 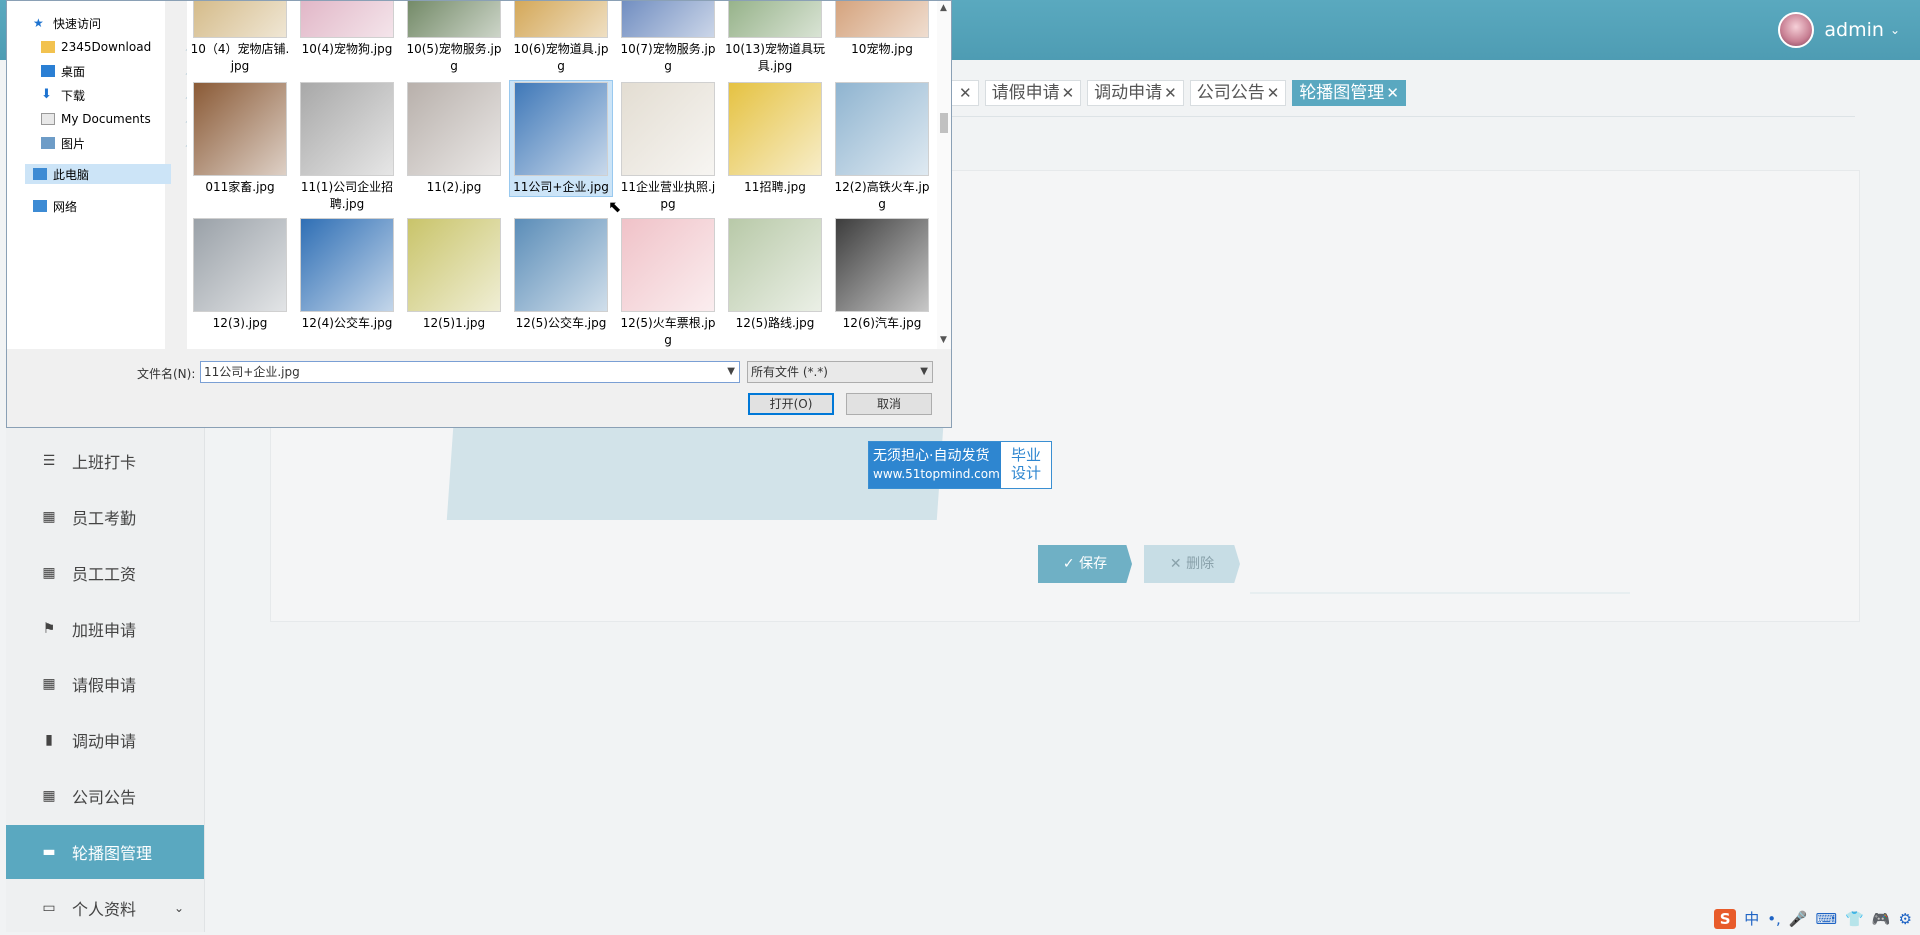 I want to click on filetype-select: 所有文件 (*.*) ▼, so click(x=840, y=372).